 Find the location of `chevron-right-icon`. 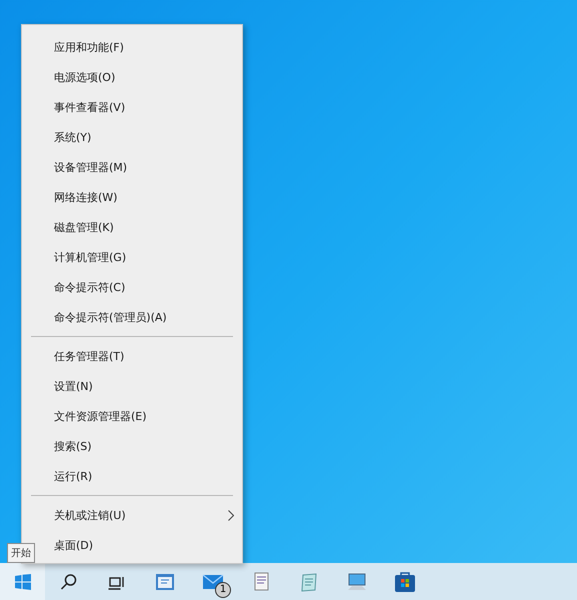

chevron-right-icon is located at coordinates (231, 515).